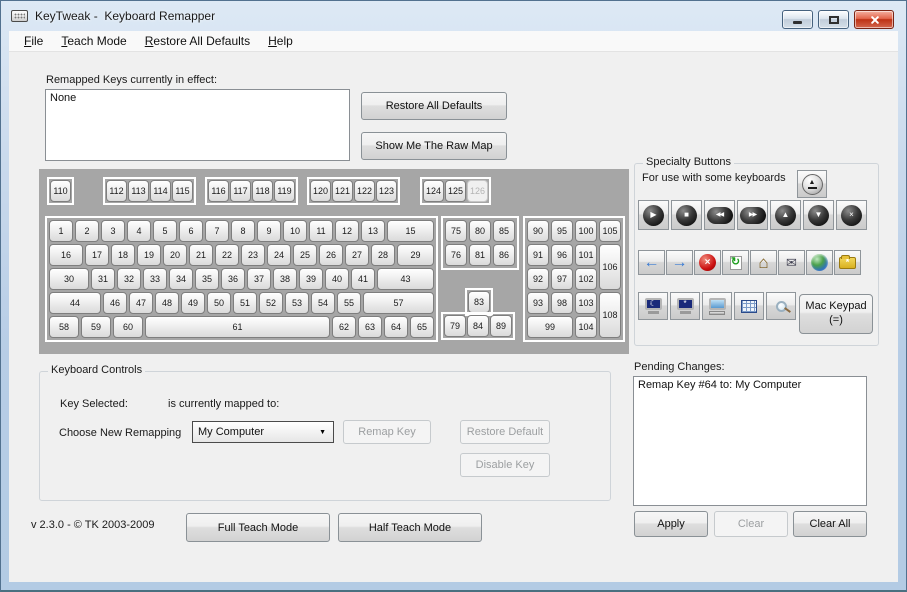 The width and height of the screenshot is (907, 592). I want to click on key-119: 119, so click(284, 191).